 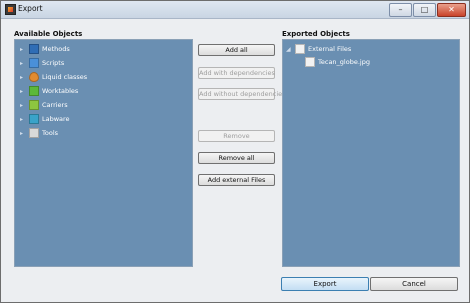 I want to click on tree-item-worktables: ▸ Worktables, so click(x=49, y=91).